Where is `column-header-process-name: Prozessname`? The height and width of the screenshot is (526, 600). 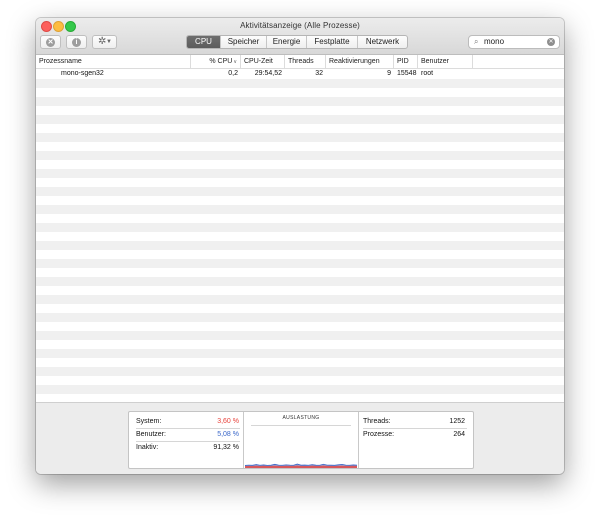 column-header-process-name: Prozessname is located at coordinates (113, 61).